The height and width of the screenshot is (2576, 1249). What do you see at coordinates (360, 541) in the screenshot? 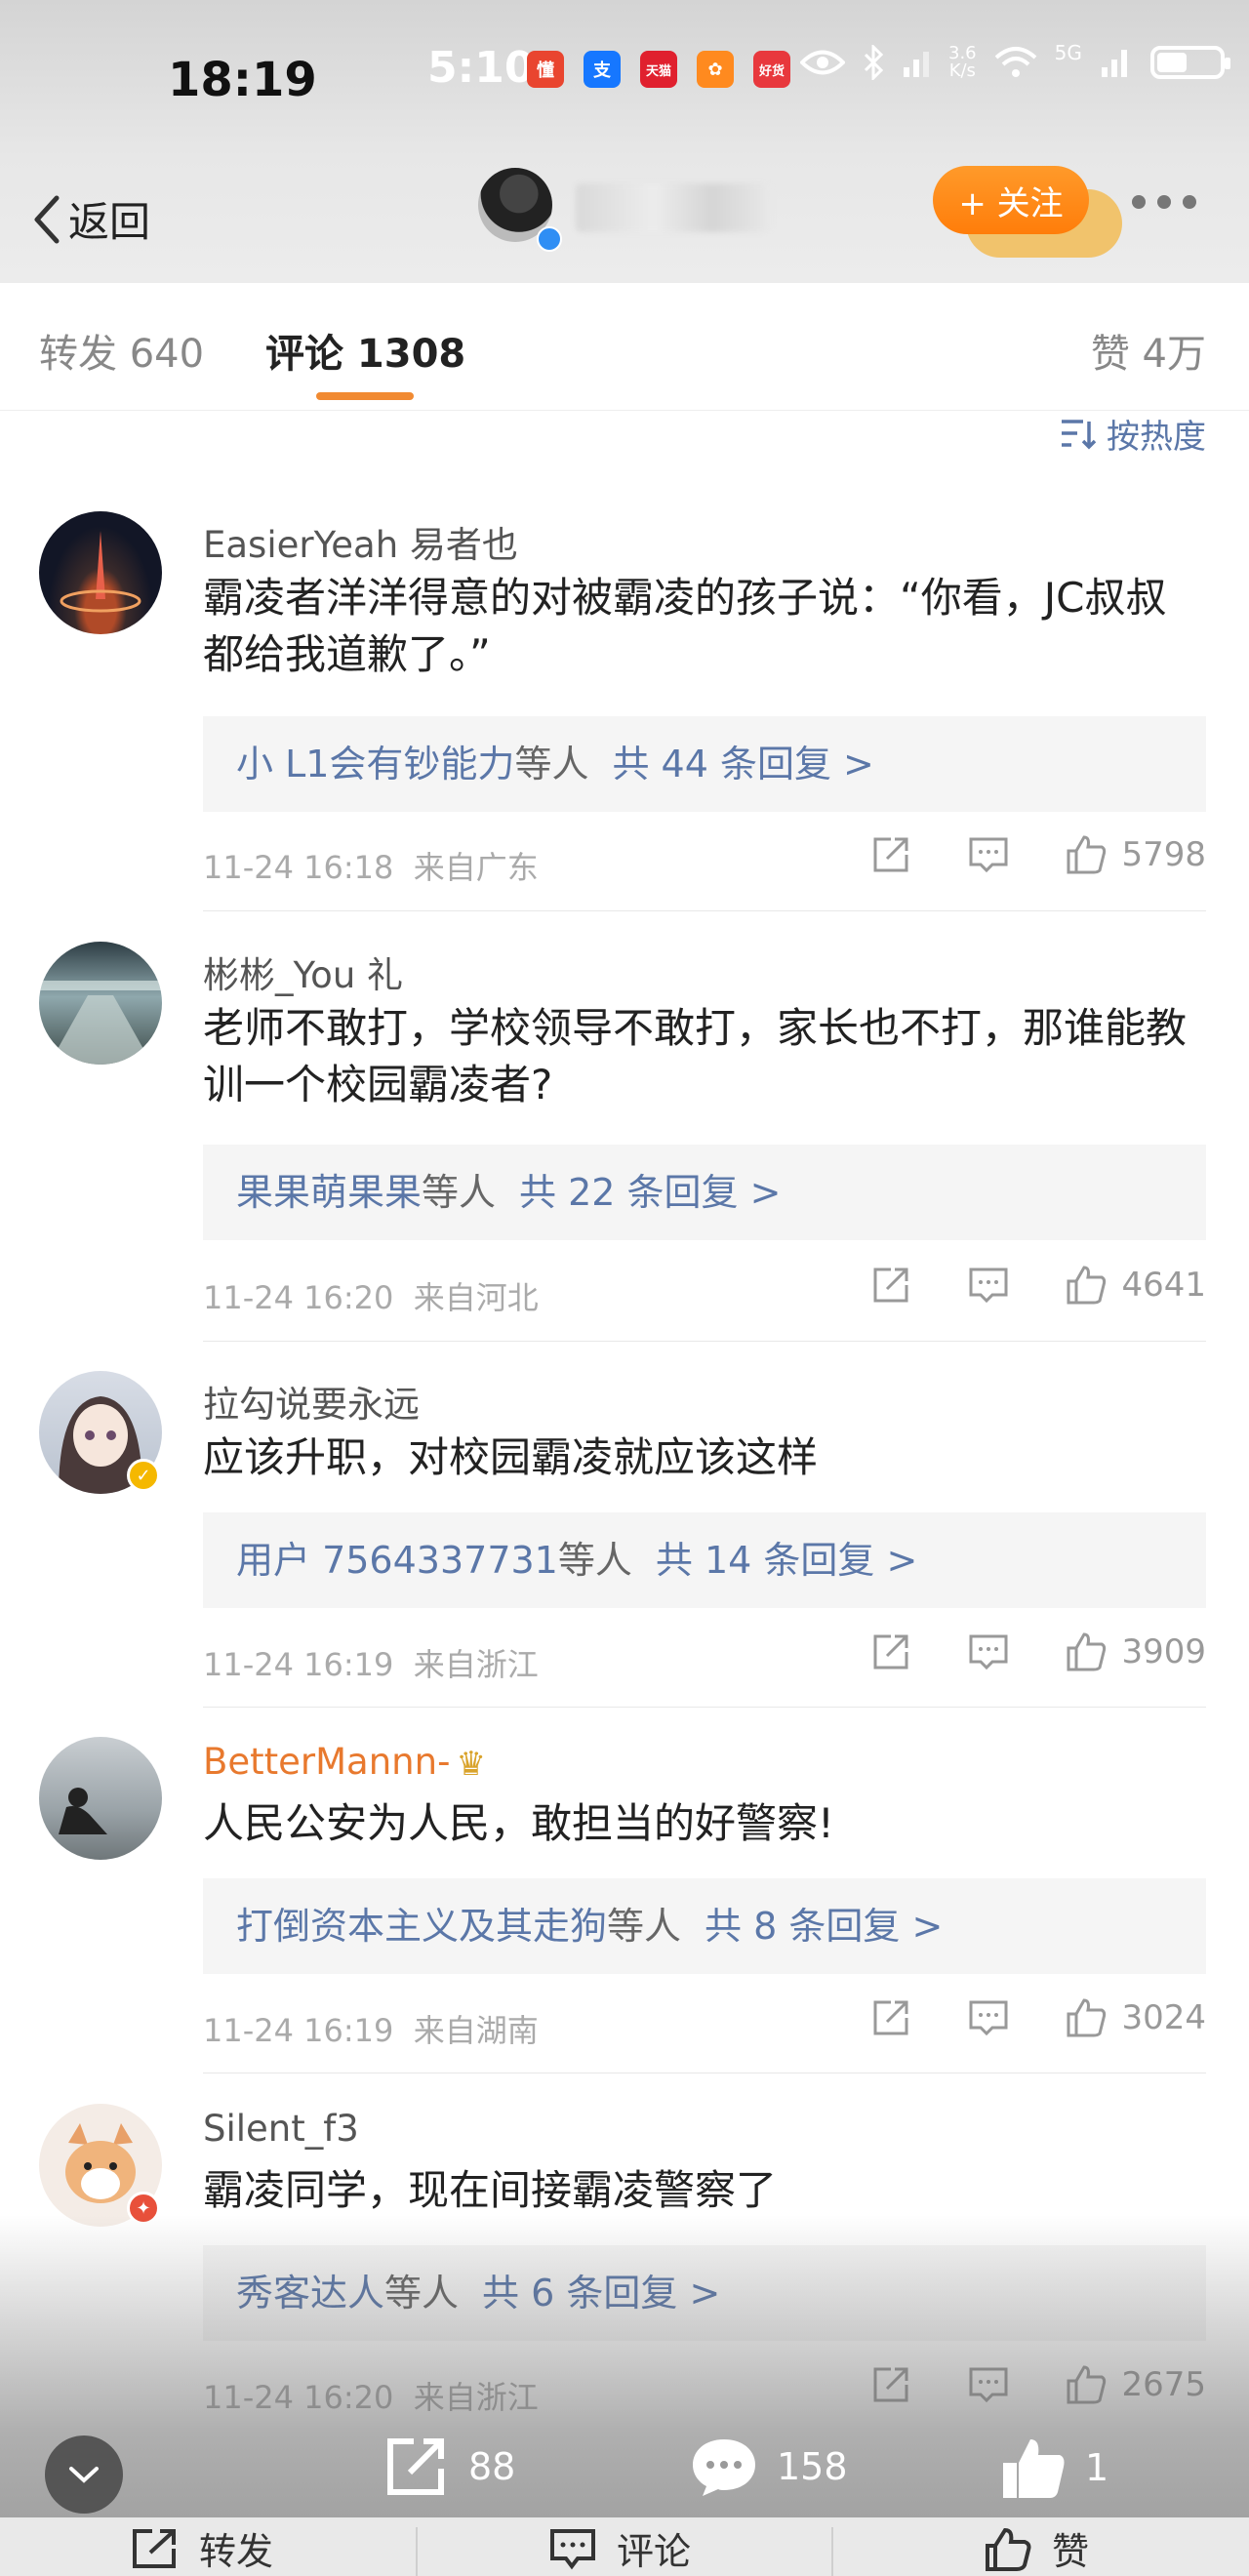
I see `comment-username: EasierYeah 易者也` at bounding box center [360, 541].